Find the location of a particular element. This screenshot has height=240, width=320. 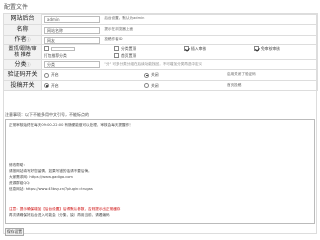

submit-option-on: 开启 is located at coordinates (94, 85).